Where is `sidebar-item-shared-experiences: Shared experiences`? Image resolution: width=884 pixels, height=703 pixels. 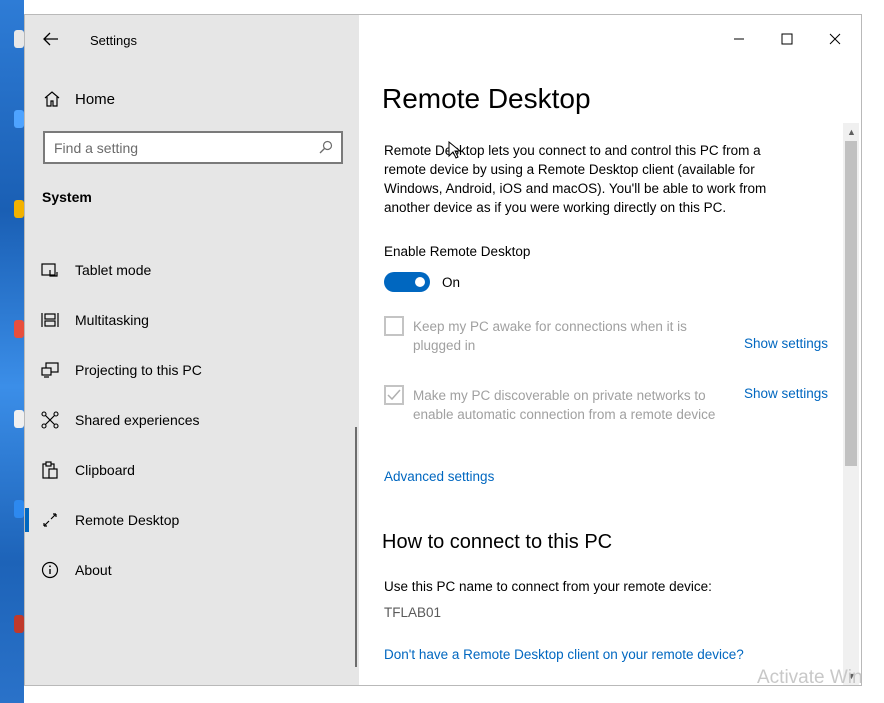
sidebar-item-shared-experiences: Shared experiences is located at coordinates (190, 420).